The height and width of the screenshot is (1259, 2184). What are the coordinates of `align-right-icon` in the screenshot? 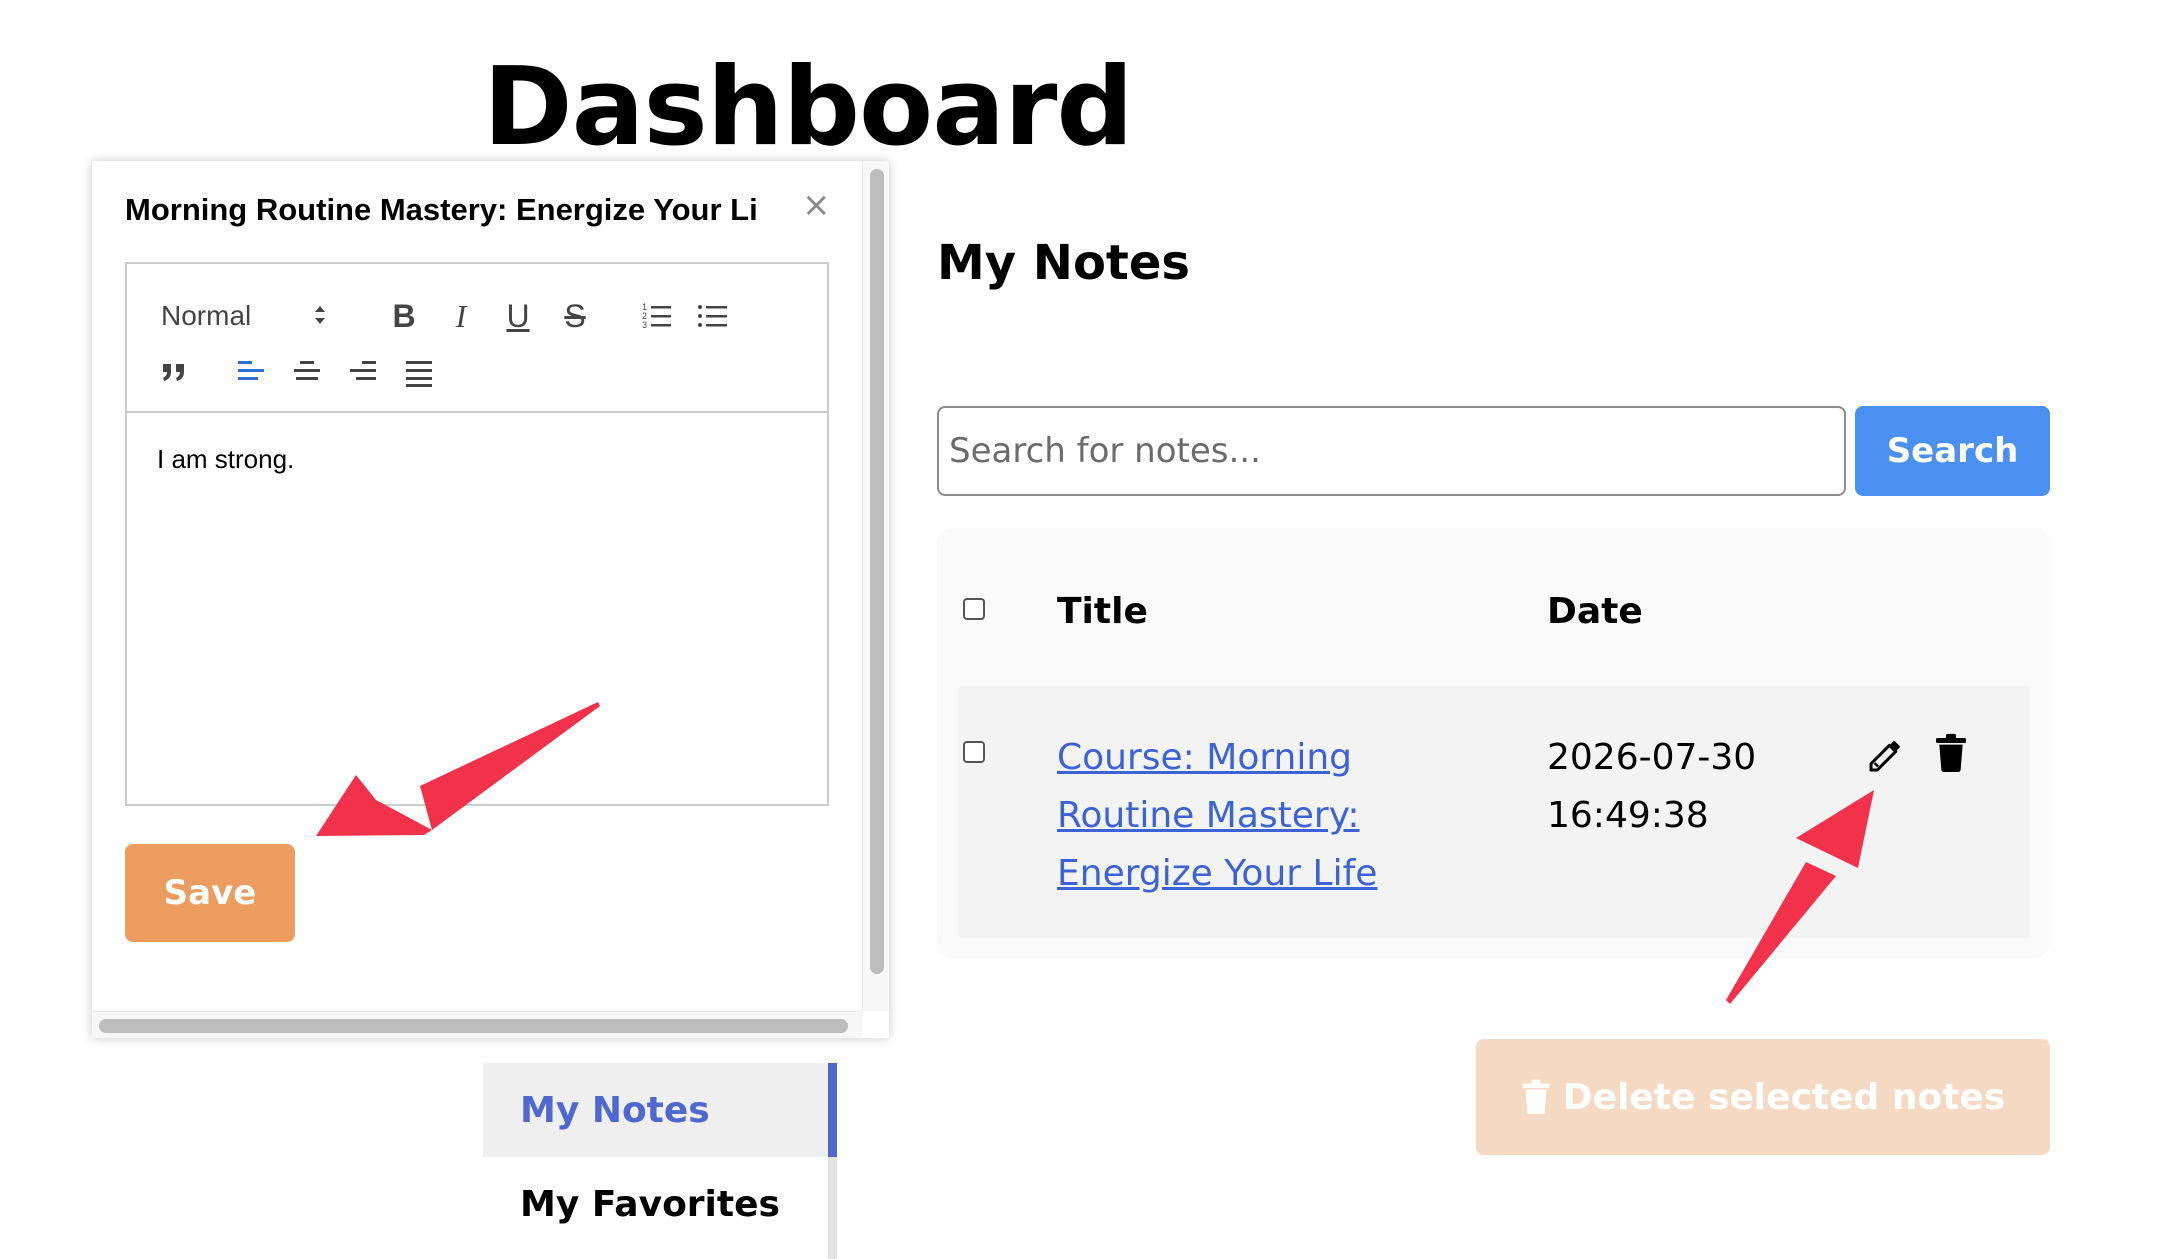 It's located at (363, 372).